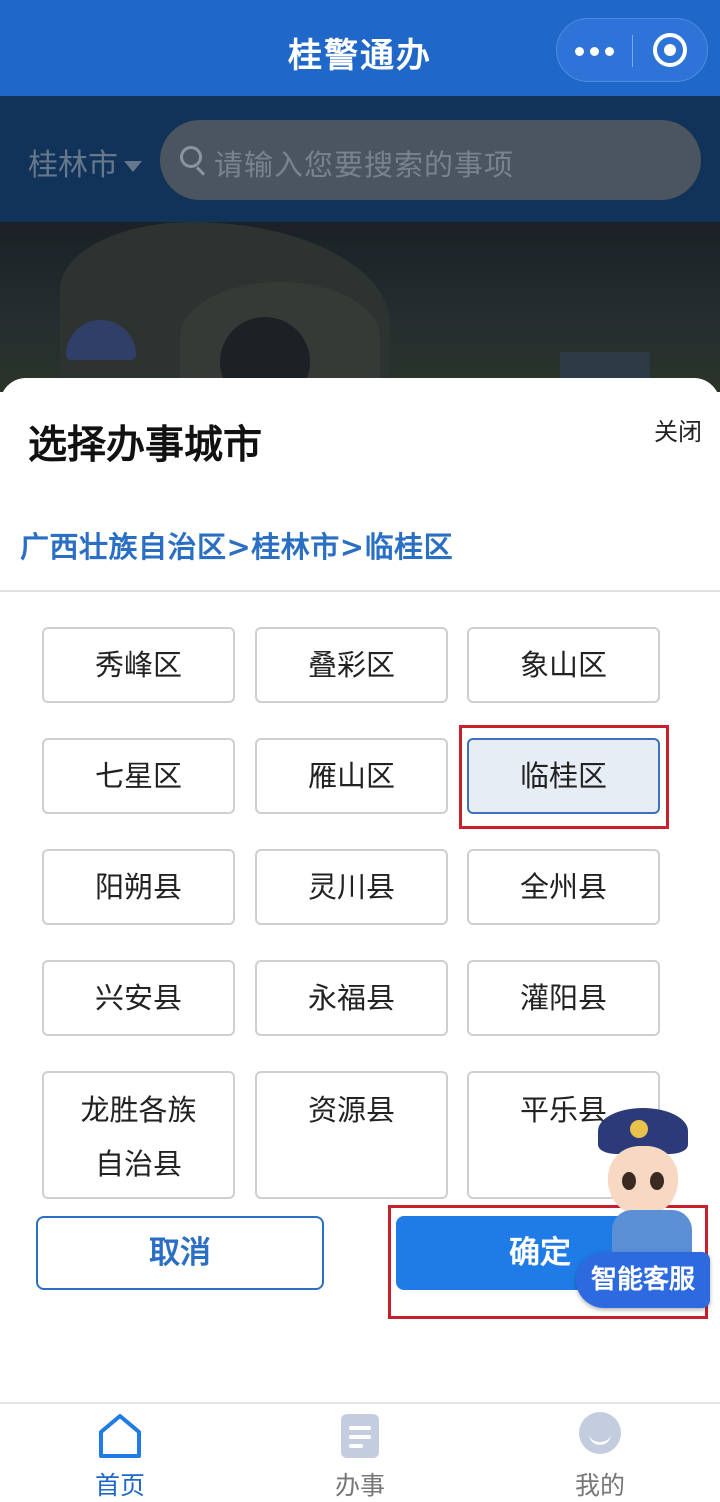 Image resolution: width=720 pixels, height=1502 pixels. I want to click on district-option-line1: 龙胜各族, so click(138, 1110).